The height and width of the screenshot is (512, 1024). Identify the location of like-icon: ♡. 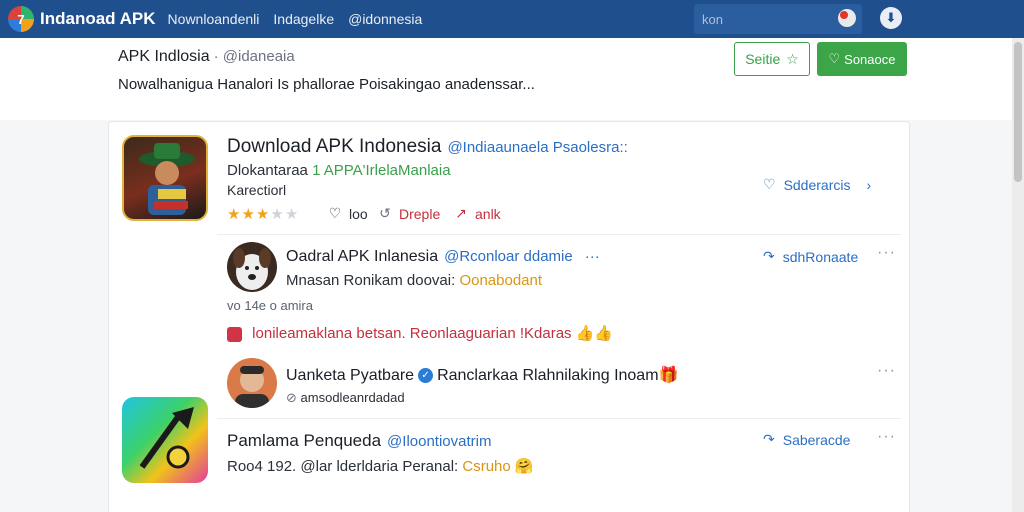
(335, 213).